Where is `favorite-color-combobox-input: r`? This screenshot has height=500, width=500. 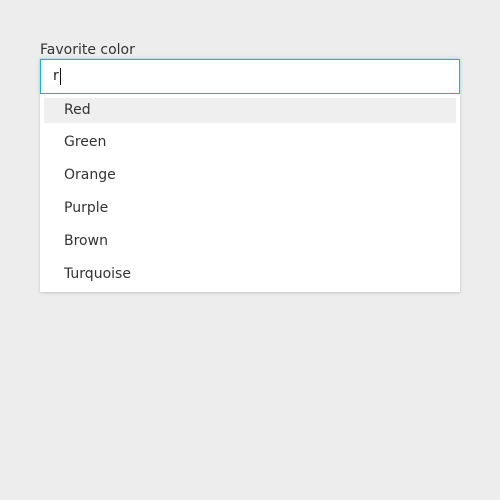 favorite-color-combobox-input: r is located at coordinates (250, 76).